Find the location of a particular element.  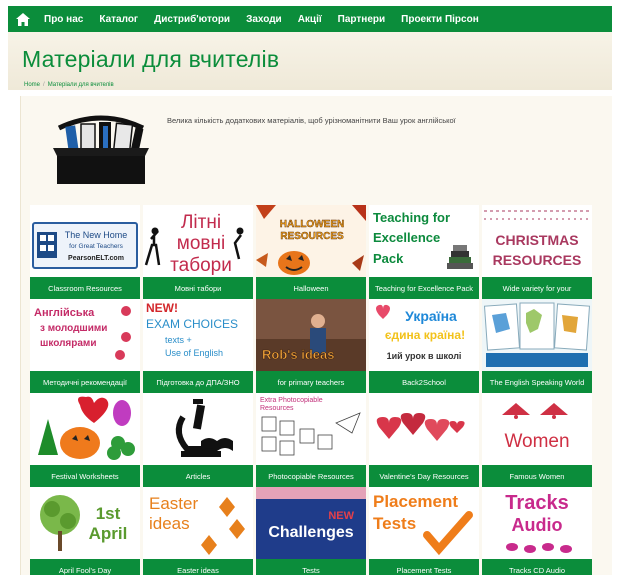

tile-image: NEW Challenges is located at coordinates (311, 523).